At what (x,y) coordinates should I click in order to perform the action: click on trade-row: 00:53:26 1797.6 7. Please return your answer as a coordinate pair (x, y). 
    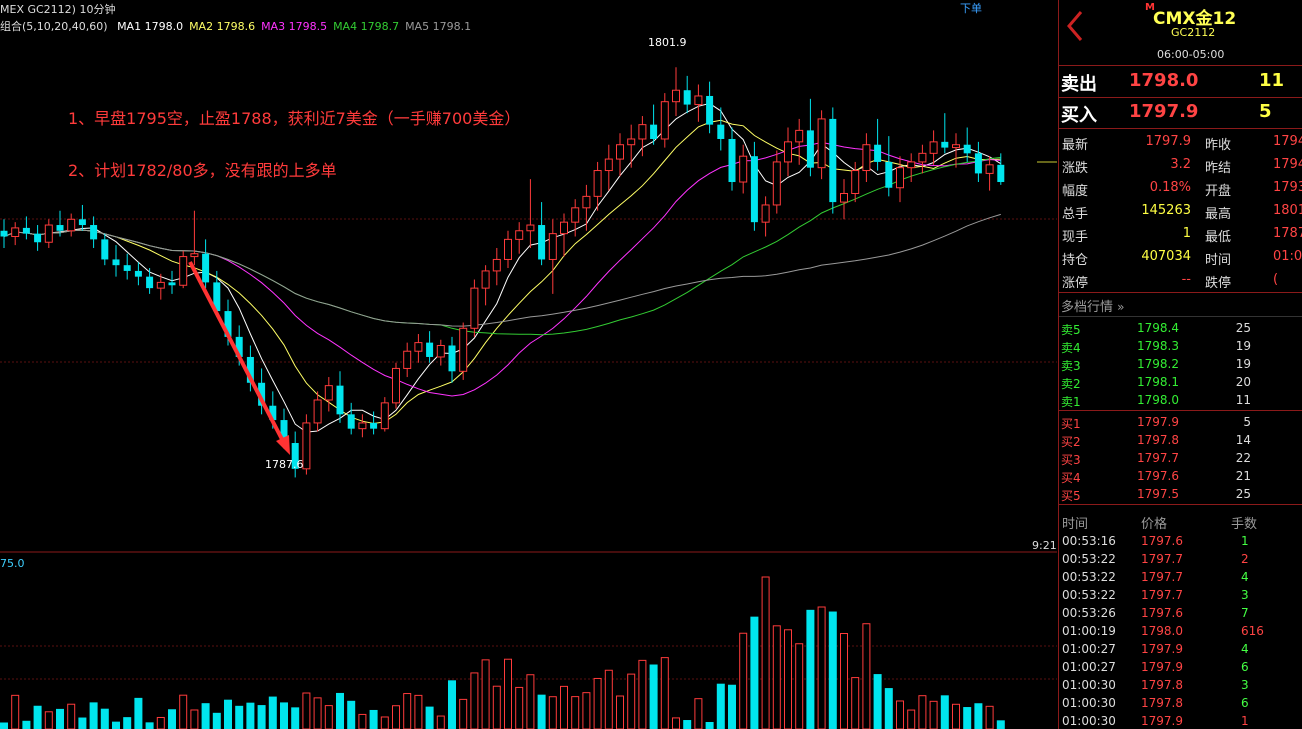
    Looking at the image, I should click on (1180, 613).